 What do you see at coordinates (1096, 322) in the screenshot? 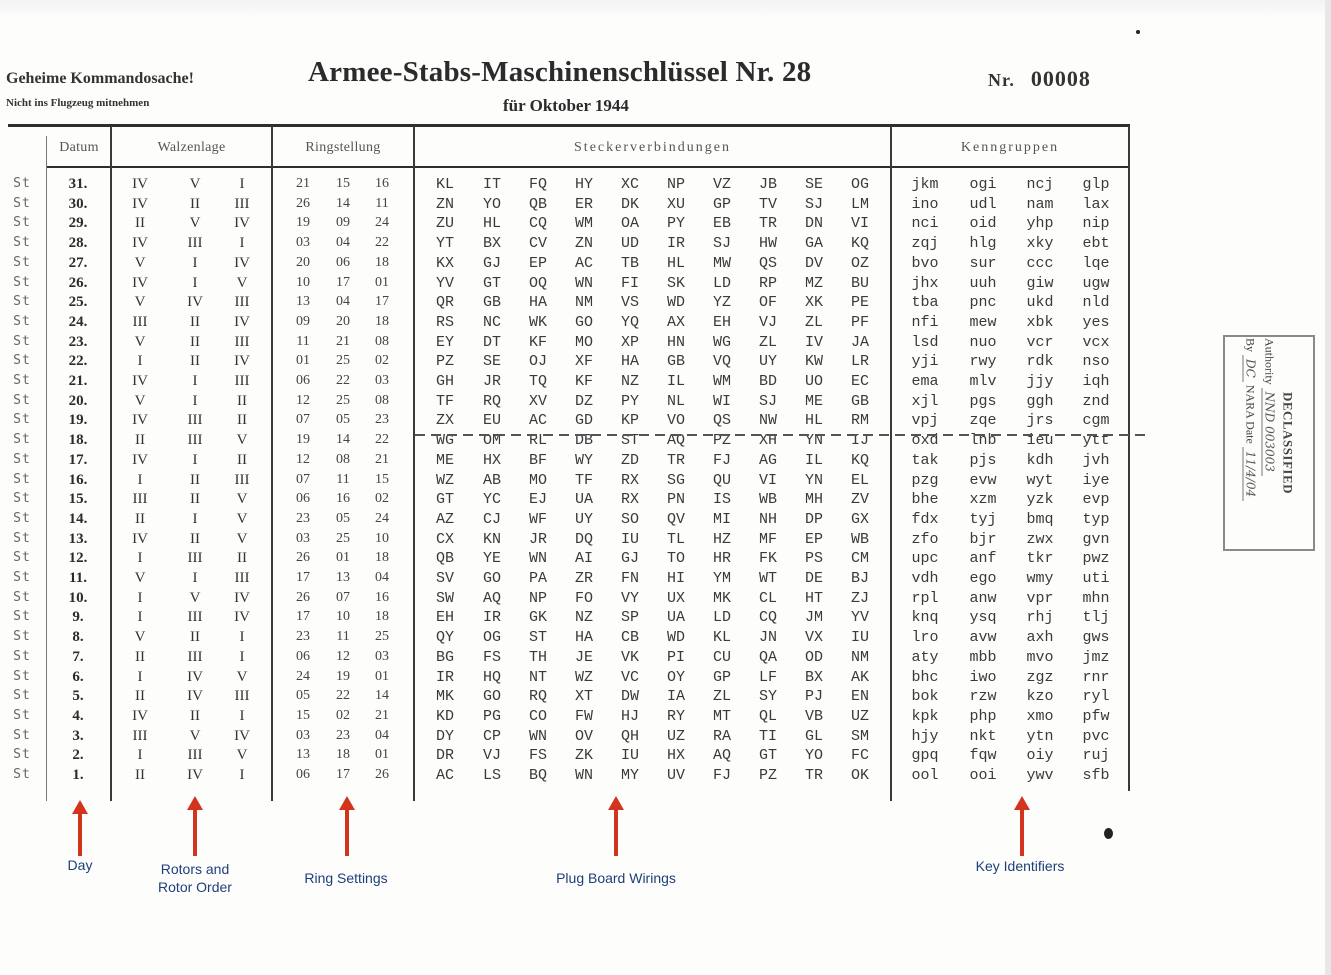
I see `key-identifier-cell: yes` at bounding box center [1096, 322].